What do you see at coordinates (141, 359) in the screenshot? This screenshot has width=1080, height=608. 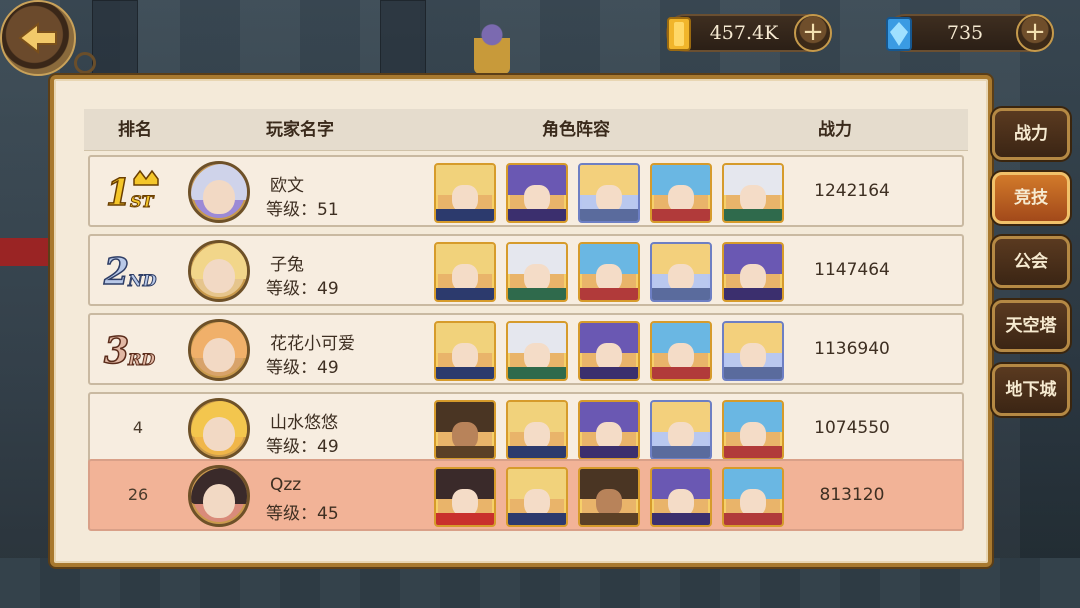 I see `svg-text: RD` at bounding box center [141, 359].